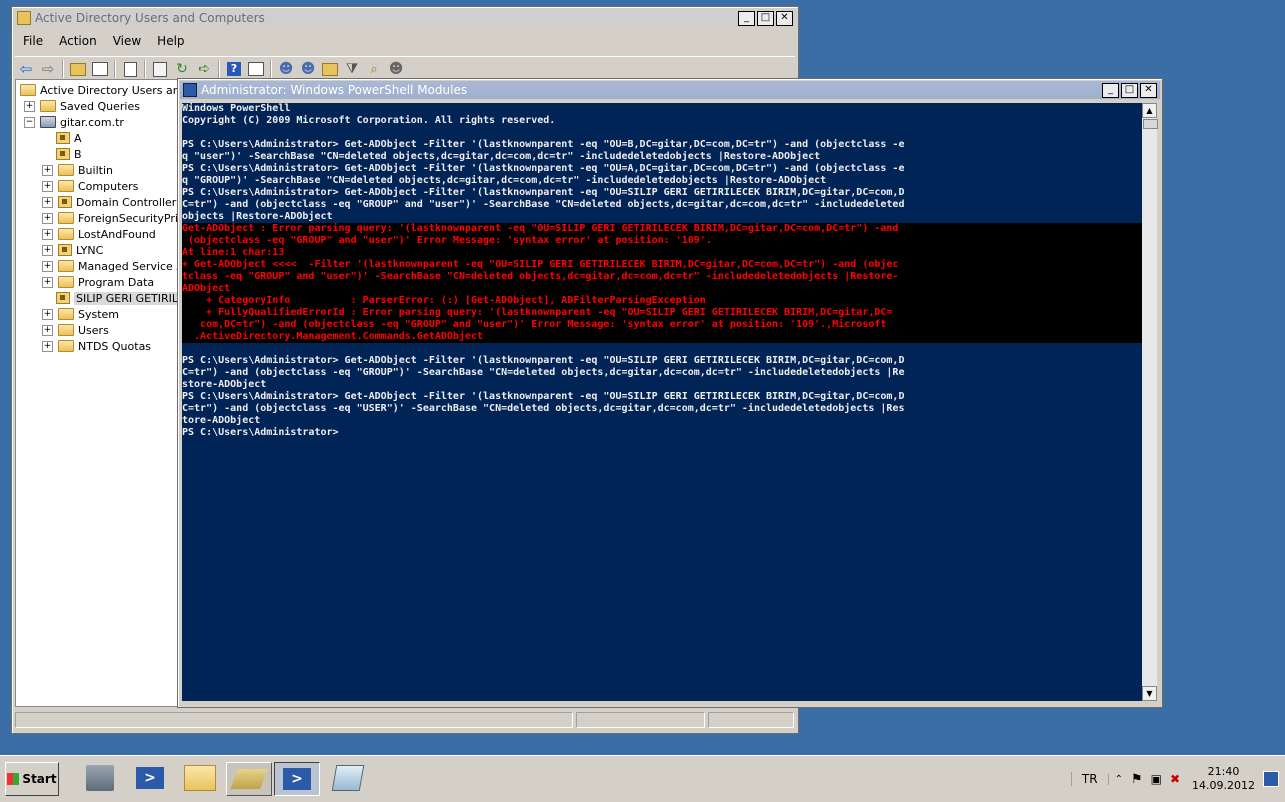 The image size is (1285, 802). Describe the element at coordinates (110, 298) in the screenshot. I see `tree-item: SILIP GERI GETIRILE` at that location.